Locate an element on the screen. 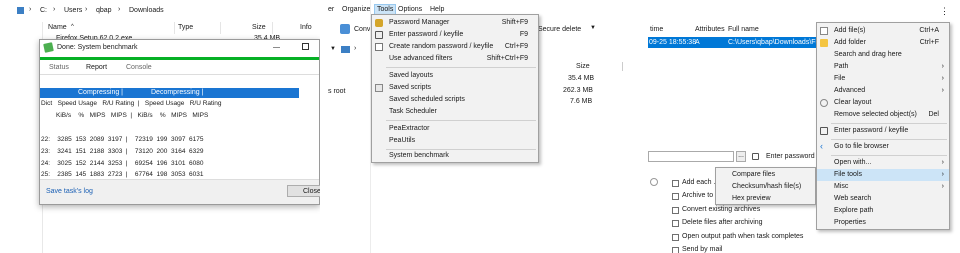  password-label: Enter password / is located at coordinates (792, 156).